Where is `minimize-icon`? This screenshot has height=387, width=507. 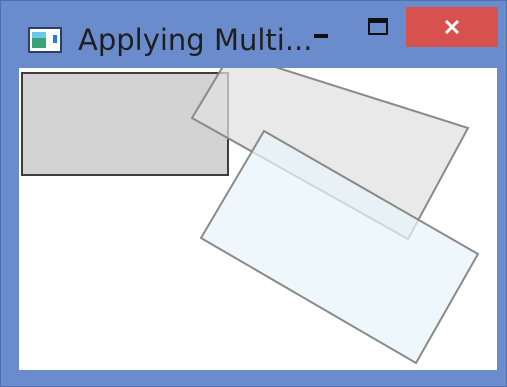
minimize-icon is located at coordinates (323, 27).